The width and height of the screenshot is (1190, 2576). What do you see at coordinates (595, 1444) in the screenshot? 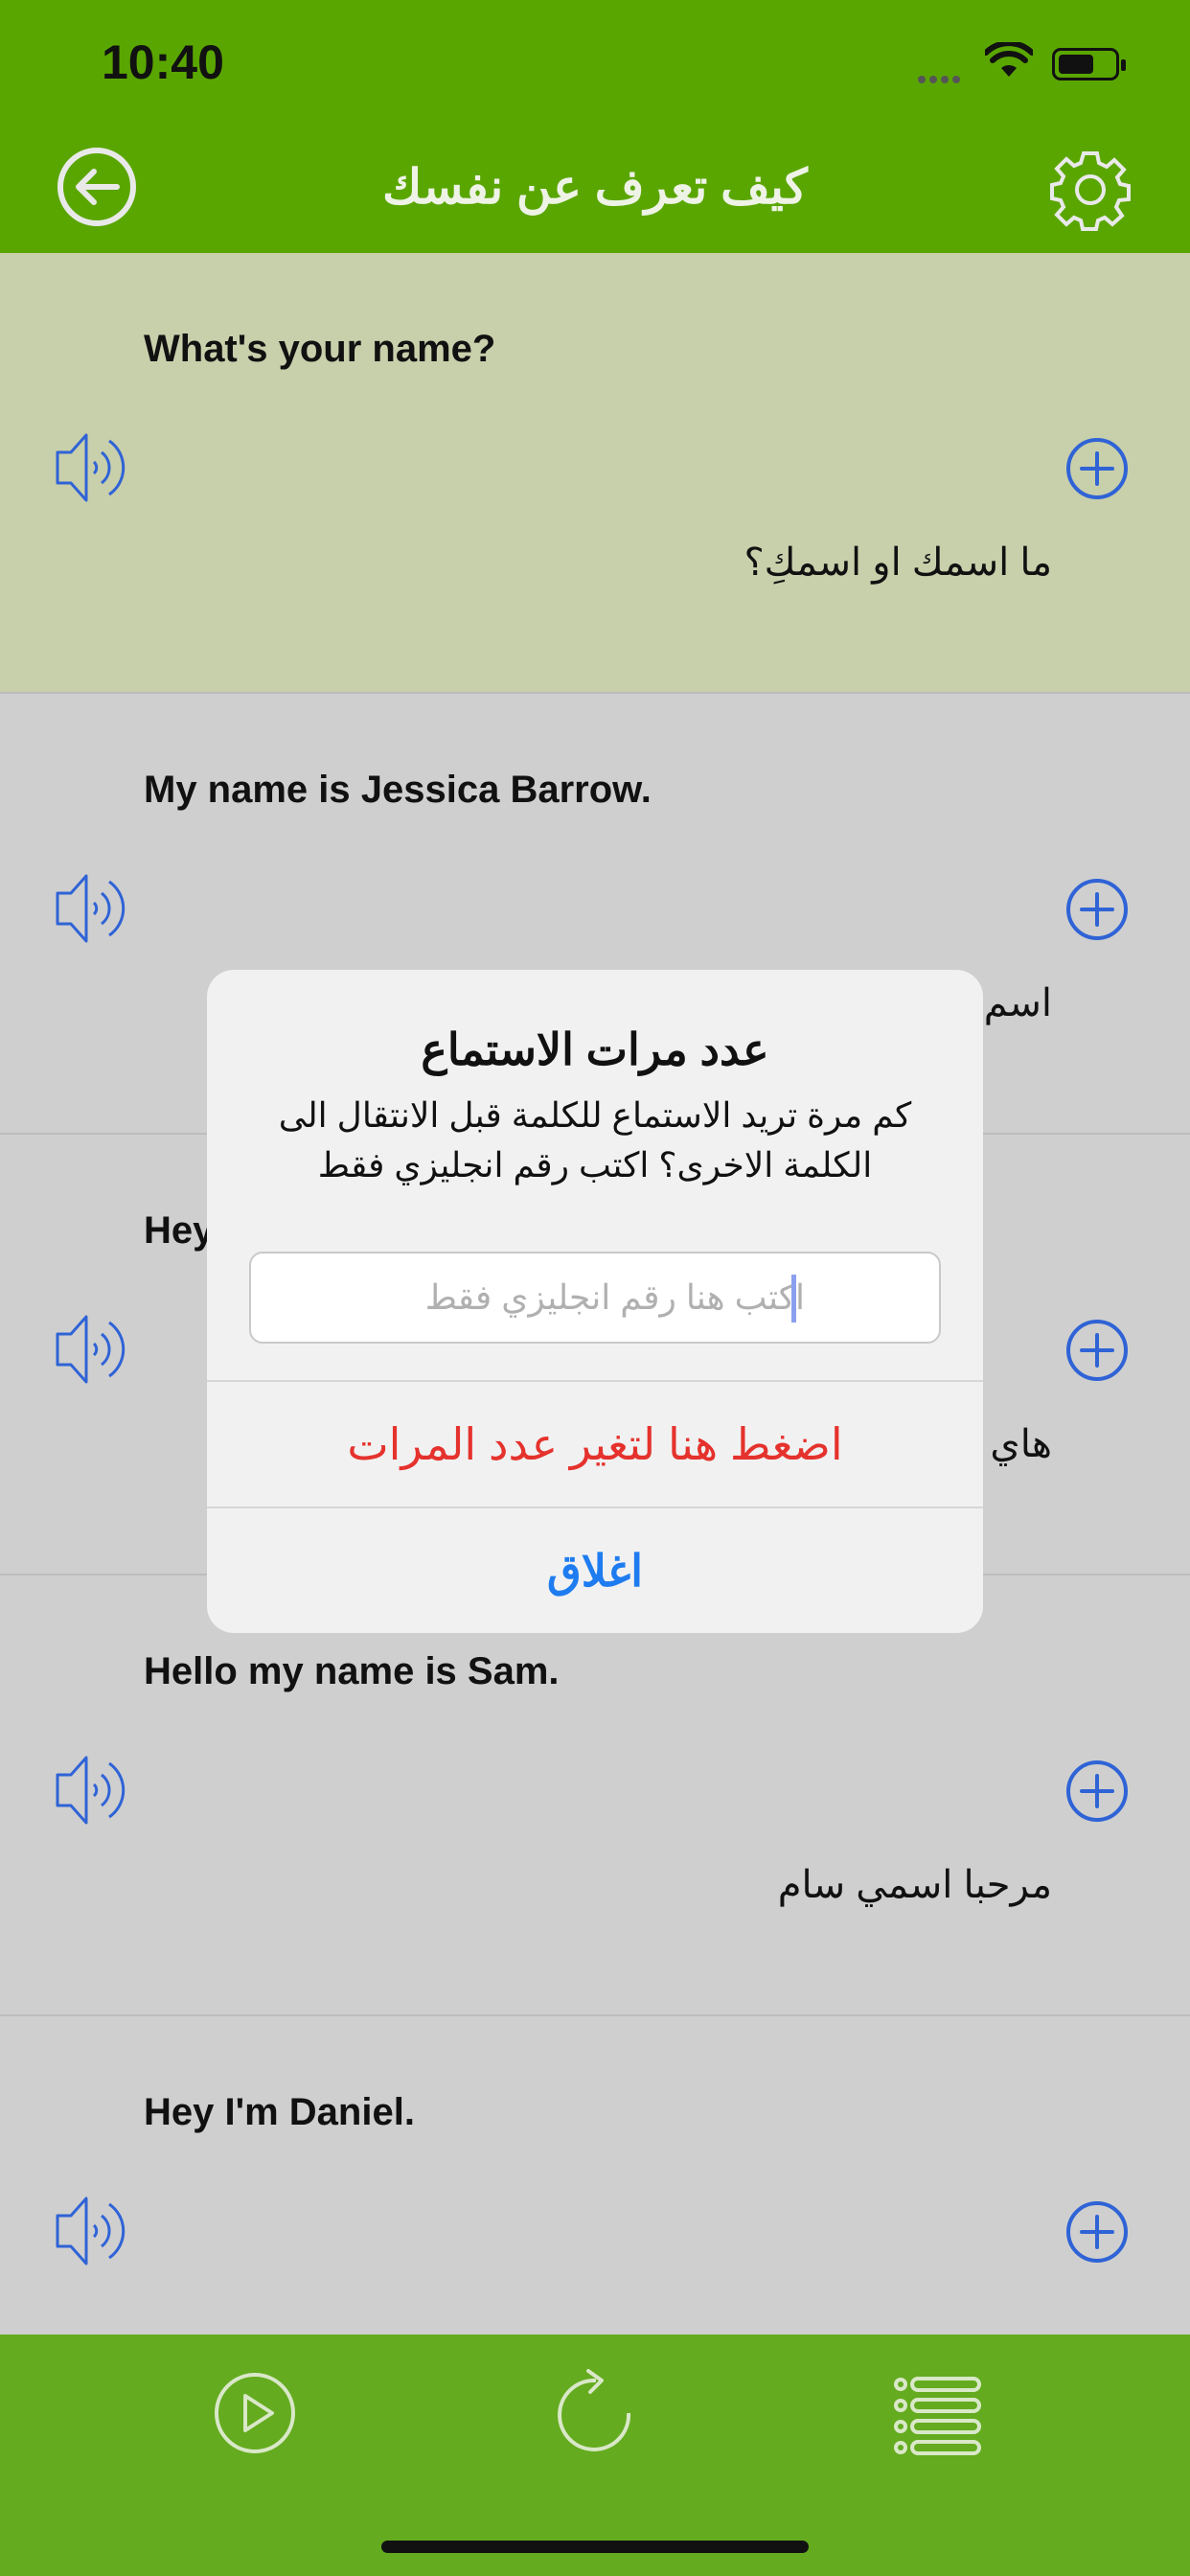
I see `confirm-change-button: اضغط هنا لتغير عدد المرات` at bounding box center [595, 1444].